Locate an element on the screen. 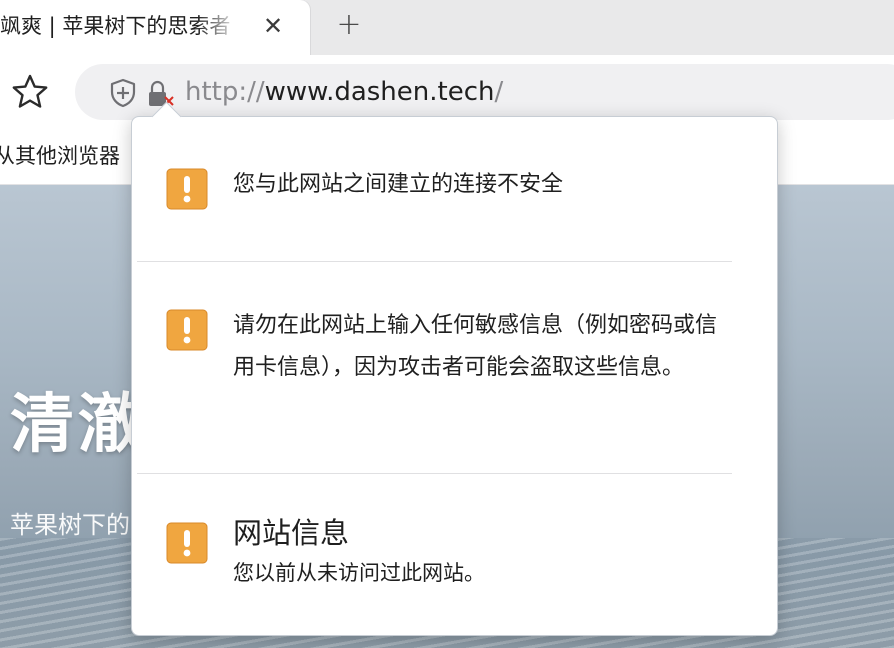 The image size is (894, 648). shield-icon is located at coordinates (123, 93).